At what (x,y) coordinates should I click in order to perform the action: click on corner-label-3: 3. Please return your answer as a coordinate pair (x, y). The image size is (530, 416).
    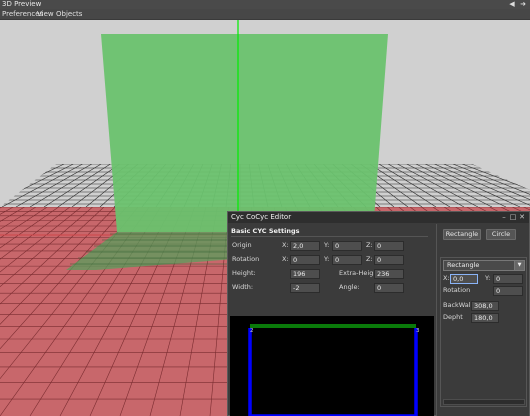
    Looking at the image, I should click on (418, 331).